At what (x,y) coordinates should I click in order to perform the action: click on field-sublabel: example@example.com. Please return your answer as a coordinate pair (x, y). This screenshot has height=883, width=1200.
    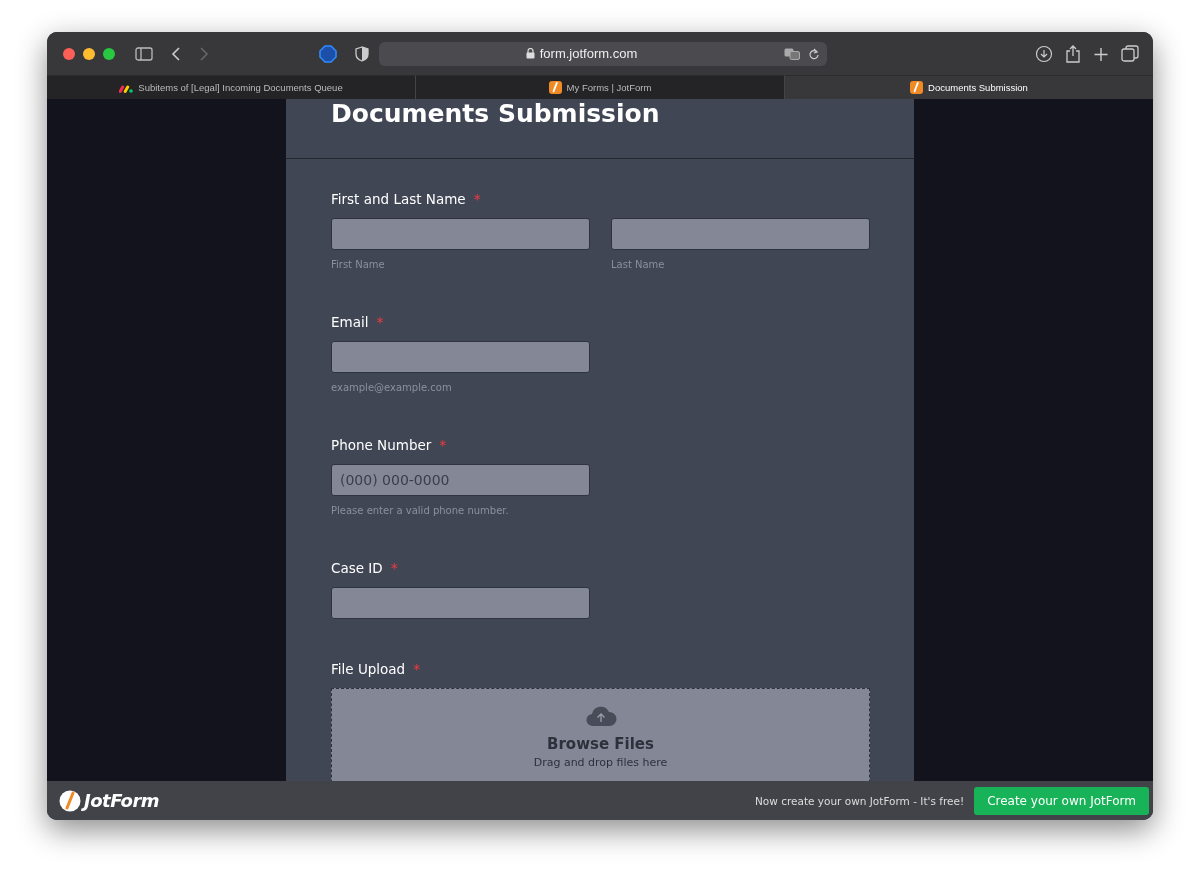
    Looking at the image, I should click on (392, 387).